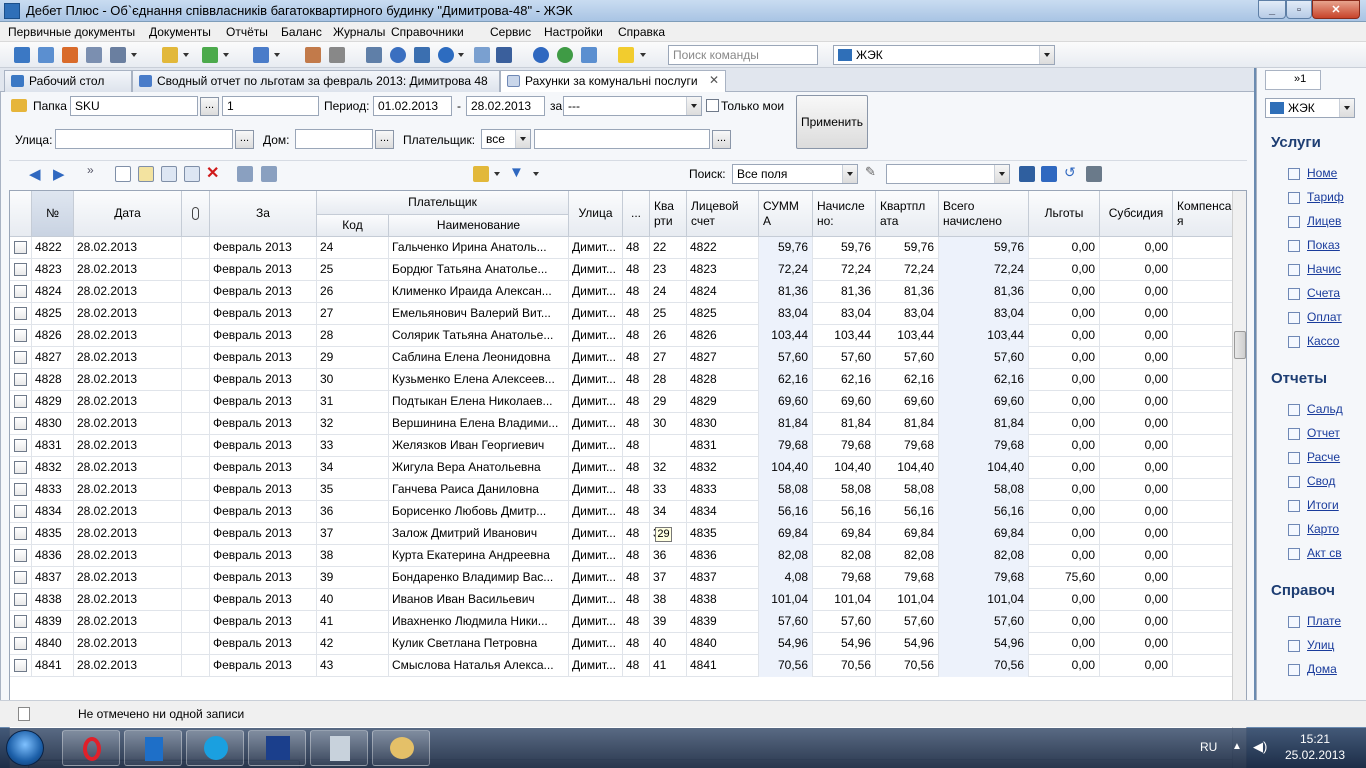 The height and width of the screenshot is (768, 1366). What do you see at coordinates (948, 174) in the screenshot?
I see `grid-search-input` at bounding box center [948, 174].